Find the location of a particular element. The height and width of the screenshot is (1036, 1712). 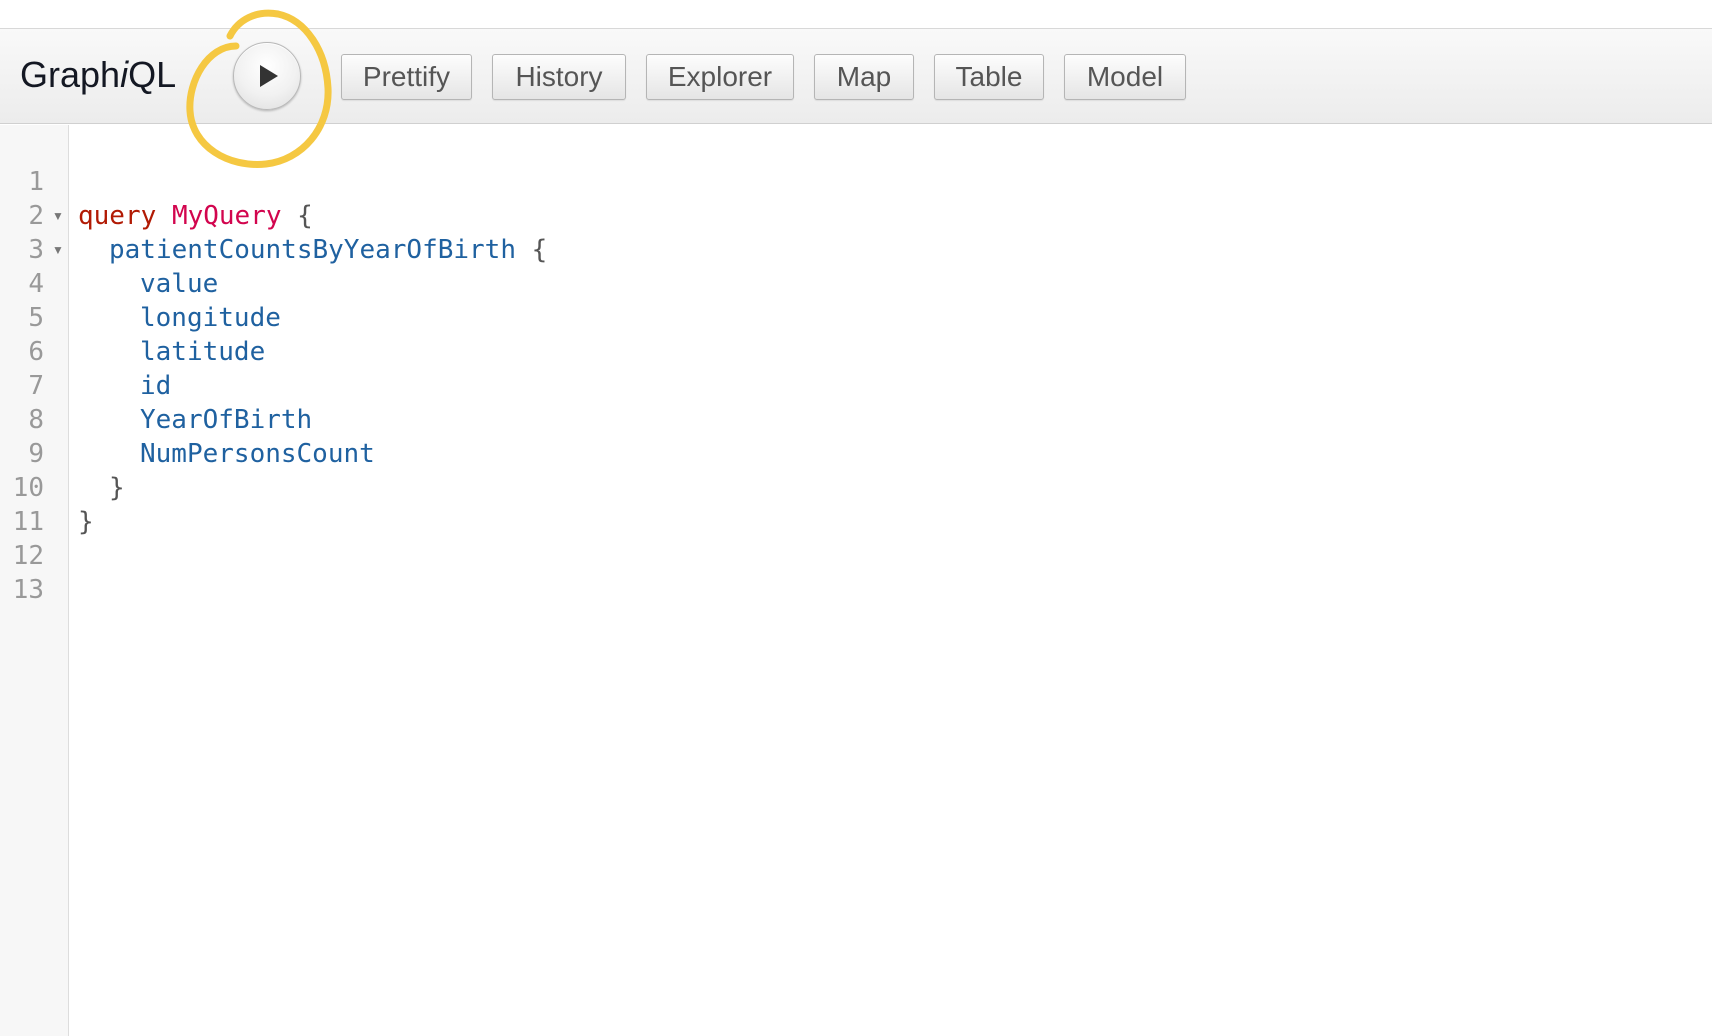

keyword-token: query is located at coordinates (117, 216).